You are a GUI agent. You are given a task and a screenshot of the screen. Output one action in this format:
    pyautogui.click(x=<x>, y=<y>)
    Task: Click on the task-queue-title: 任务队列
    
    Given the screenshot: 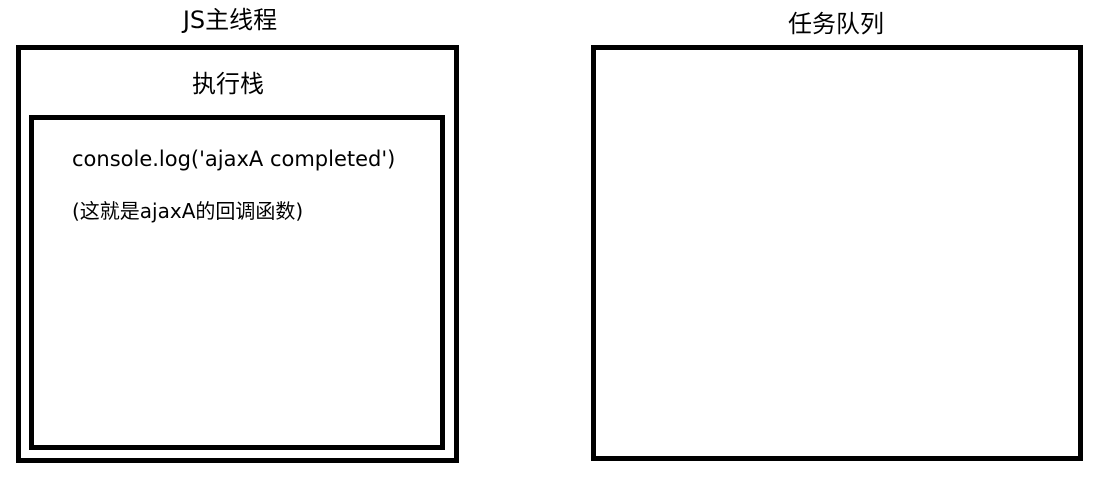 What is the action you would take?
    pyautogui.click(x=836, y=24)
    